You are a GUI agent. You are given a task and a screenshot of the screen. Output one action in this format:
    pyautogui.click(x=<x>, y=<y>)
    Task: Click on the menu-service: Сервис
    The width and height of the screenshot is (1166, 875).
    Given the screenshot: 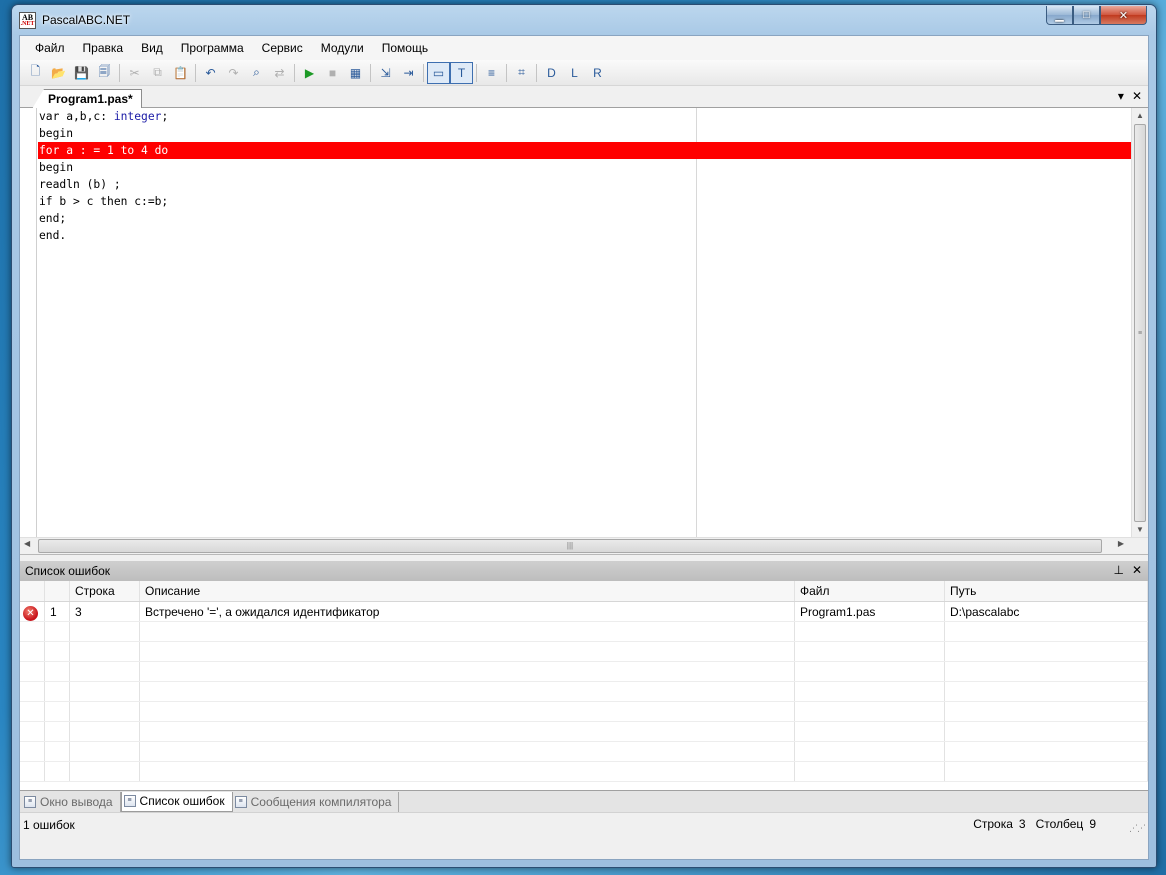 What is the action you would take?
    pyautogui.click(x=282, y=48)
    